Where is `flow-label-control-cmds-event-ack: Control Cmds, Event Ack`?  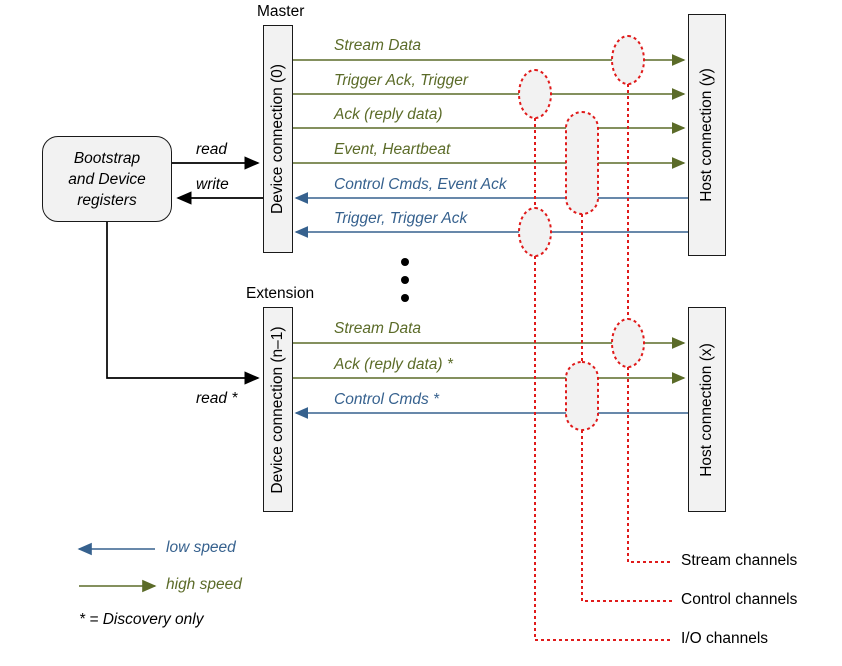
flow-label-control-cmds-event-ack: Control Cmds, Event Ack is located at coordinates (420, 184).